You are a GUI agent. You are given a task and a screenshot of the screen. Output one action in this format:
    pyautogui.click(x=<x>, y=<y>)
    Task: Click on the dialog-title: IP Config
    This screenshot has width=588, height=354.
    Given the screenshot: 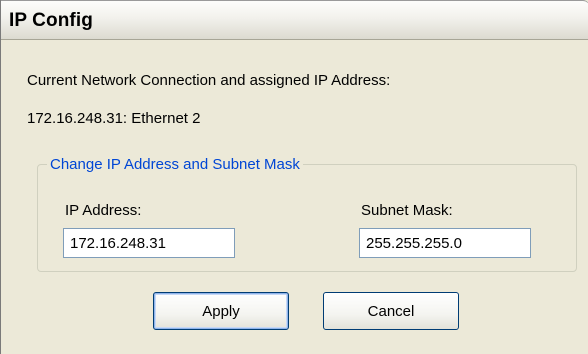 What is the action you would take?
    pyautogui.click(x=51, y=20)
    